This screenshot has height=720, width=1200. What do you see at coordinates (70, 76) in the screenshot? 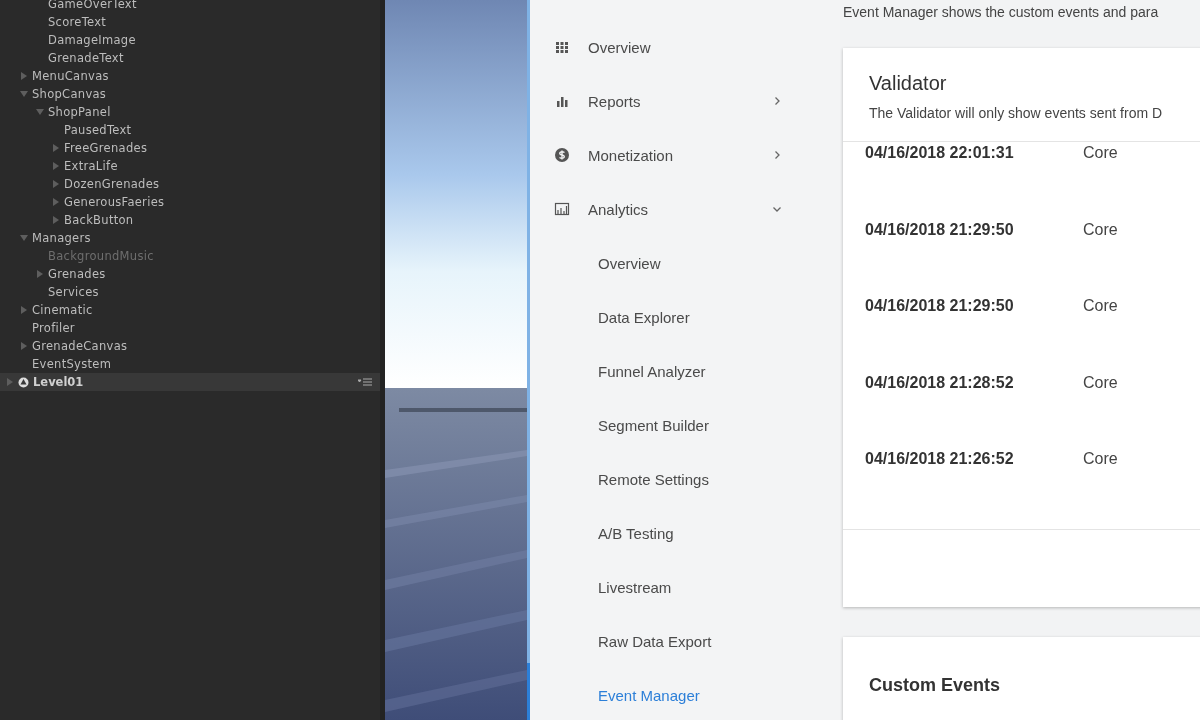
I see `hierarchy-item: MenuCanvas` at bounding box center [70, 76].